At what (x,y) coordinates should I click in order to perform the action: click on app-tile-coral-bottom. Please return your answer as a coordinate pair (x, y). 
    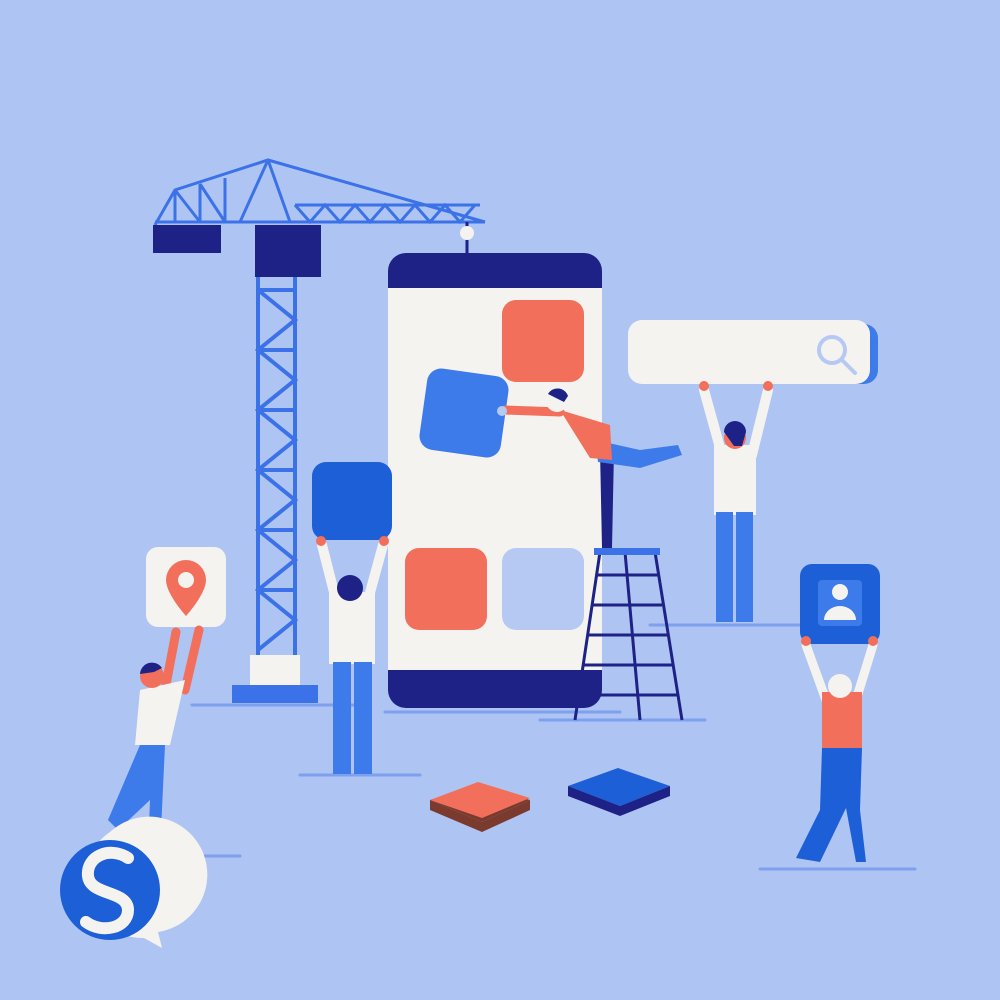
    Looking at the image, I should click on (446, 589).